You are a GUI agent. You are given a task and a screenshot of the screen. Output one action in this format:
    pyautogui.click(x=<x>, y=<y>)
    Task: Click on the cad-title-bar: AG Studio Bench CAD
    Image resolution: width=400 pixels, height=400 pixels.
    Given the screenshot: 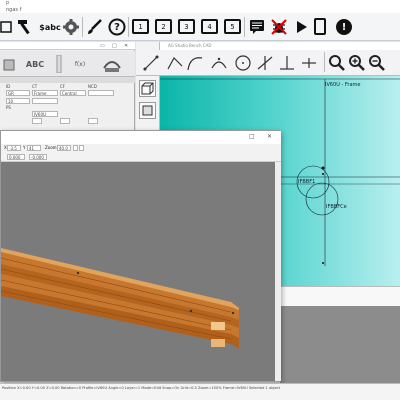 What is the action you would take?
    pyautogui.click(x=280, y=46)
    